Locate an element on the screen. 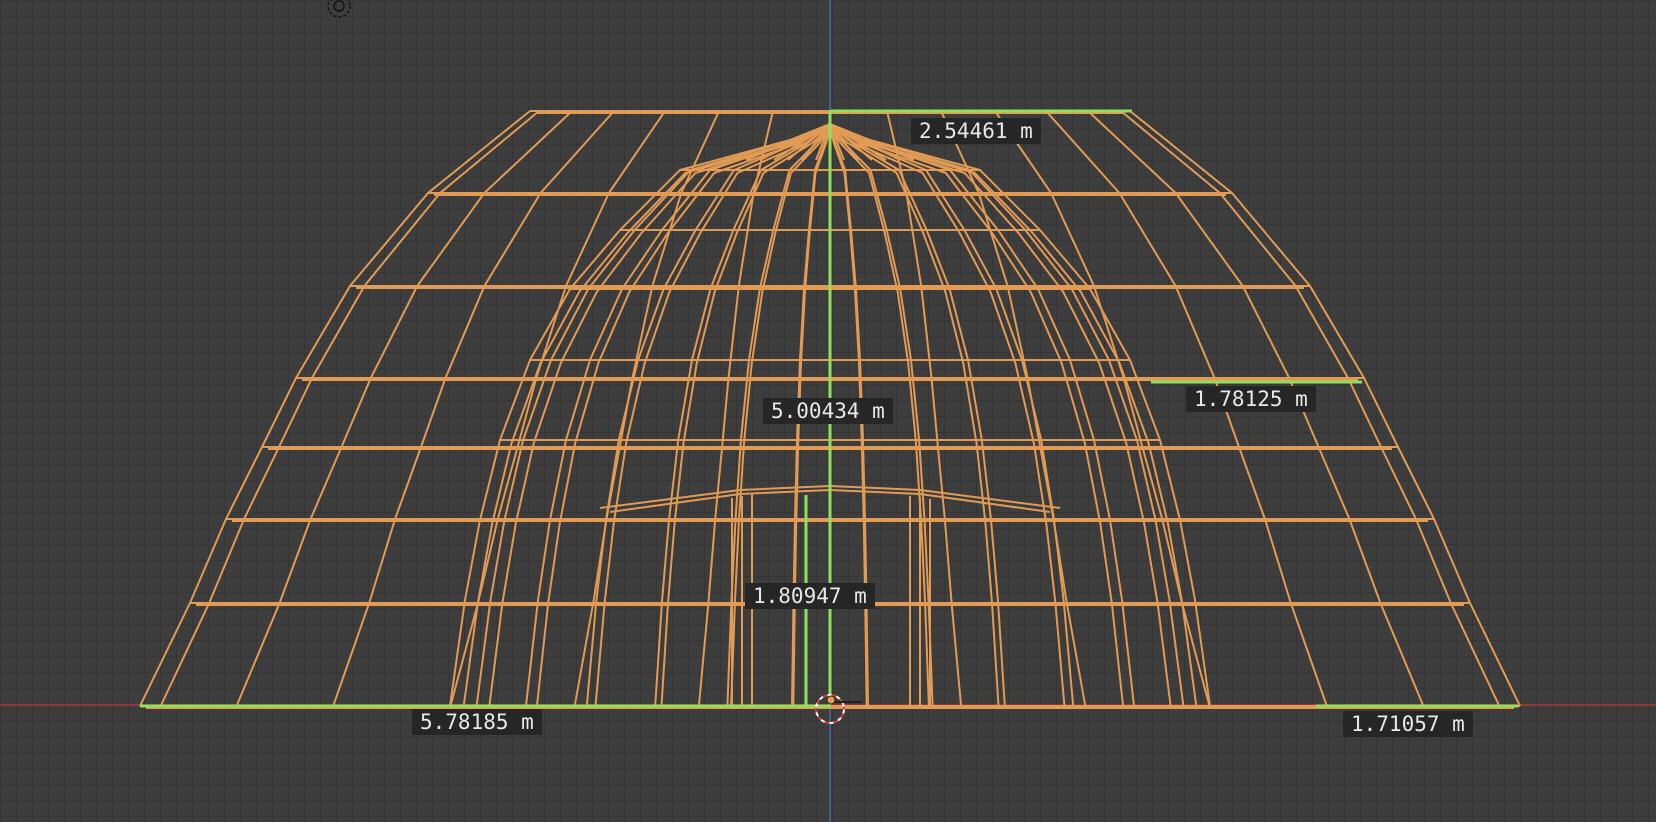 This screenshot has width=1656, height=822. measure-label-right-base-offset: 1.71057 m is located at coordinates (1408, 724).